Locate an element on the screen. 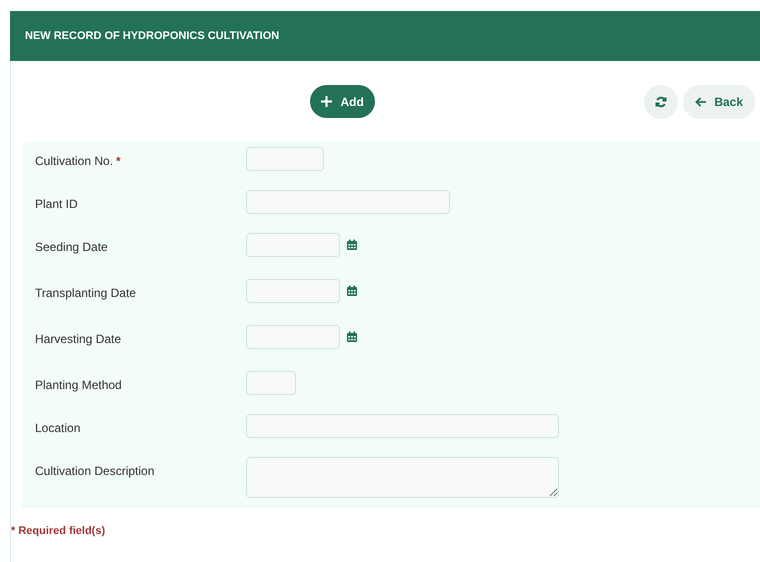  field-label: Planting Method is located at coordinates (78, 385).